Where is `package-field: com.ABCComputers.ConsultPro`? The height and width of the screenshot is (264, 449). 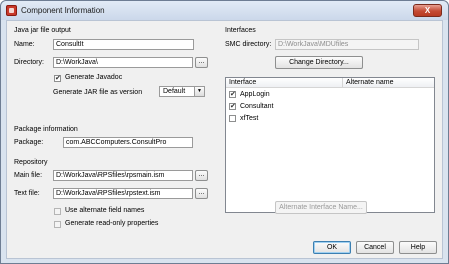
package-field: com.ABCComputers.ConsultPro is located at coordinates (128, 142).